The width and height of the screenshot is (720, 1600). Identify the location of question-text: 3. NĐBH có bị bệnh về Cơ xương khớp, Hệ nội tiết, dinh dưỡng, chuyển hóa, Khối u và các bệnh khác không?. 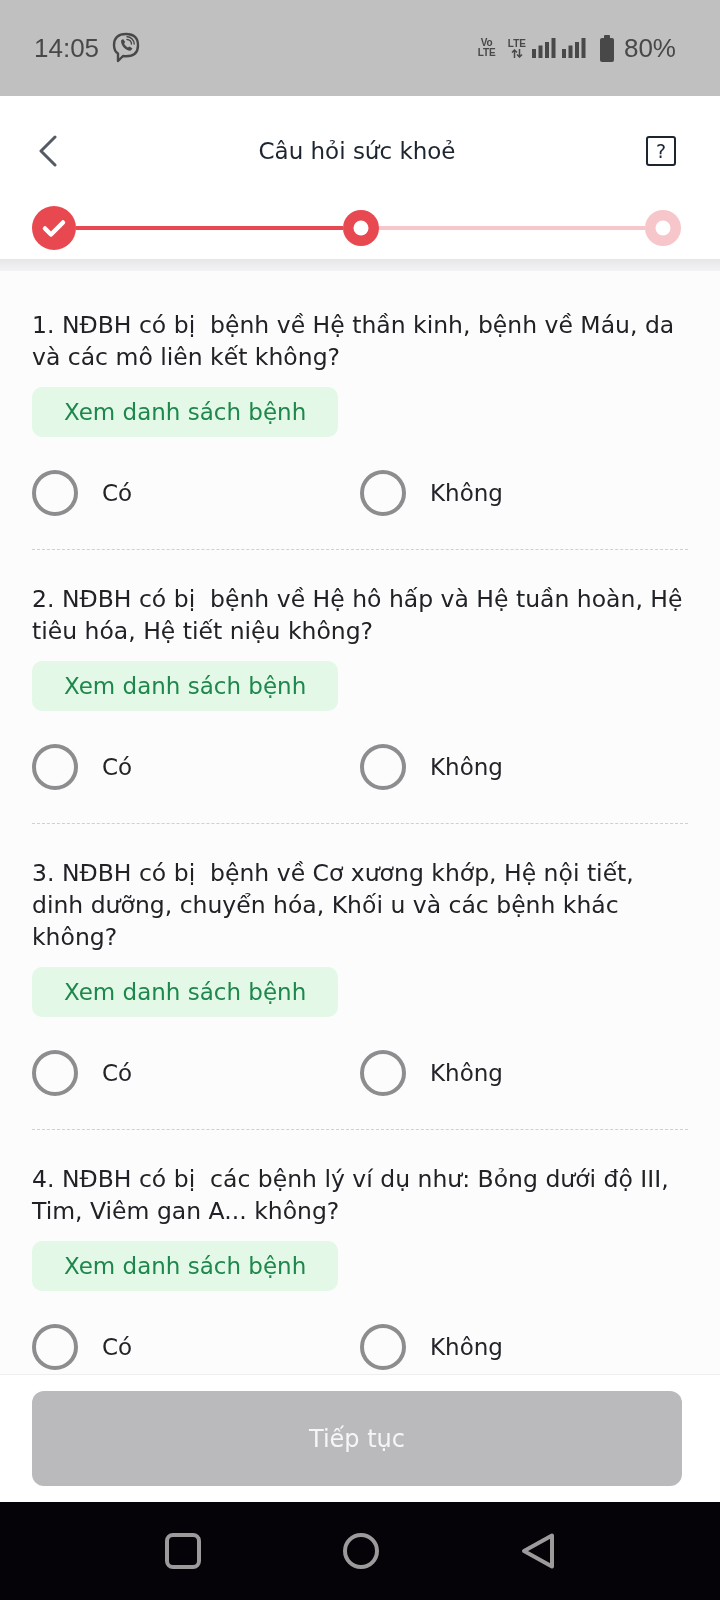
(333, 905).